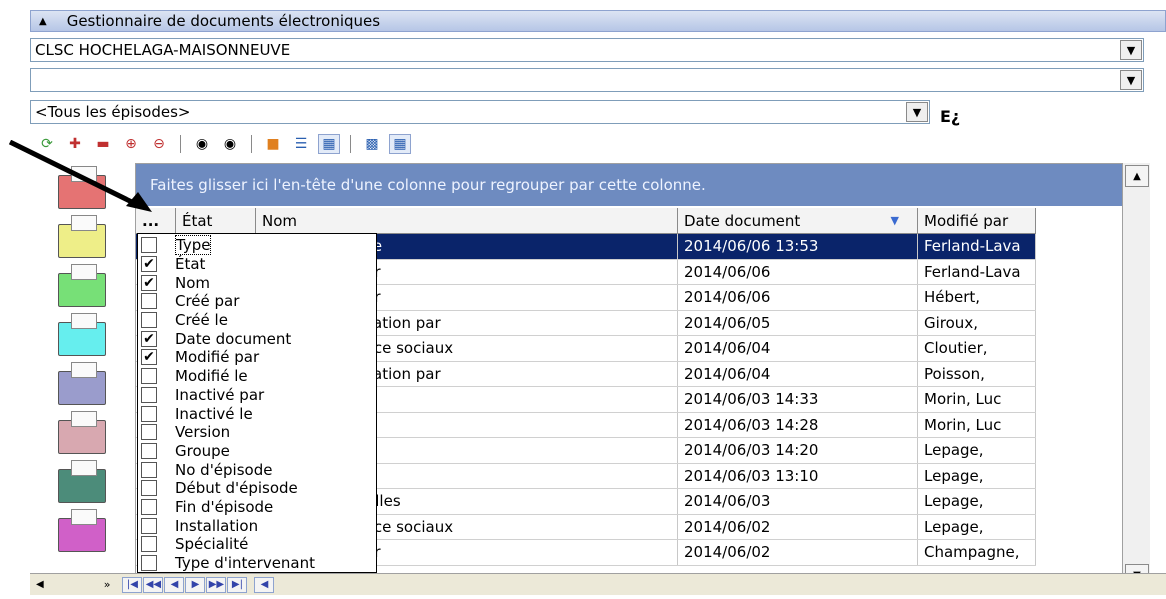  I want to click on date-cell: 2014/06/03 14:33, so click(798, 399).